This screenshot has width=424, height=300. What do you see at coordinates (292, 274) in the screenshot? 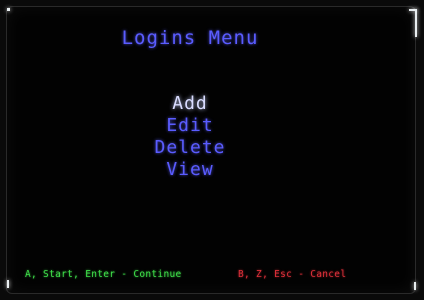
I see `cancel-hint: B, Z, Esc - Cancel` at bounding box center [292, 274].